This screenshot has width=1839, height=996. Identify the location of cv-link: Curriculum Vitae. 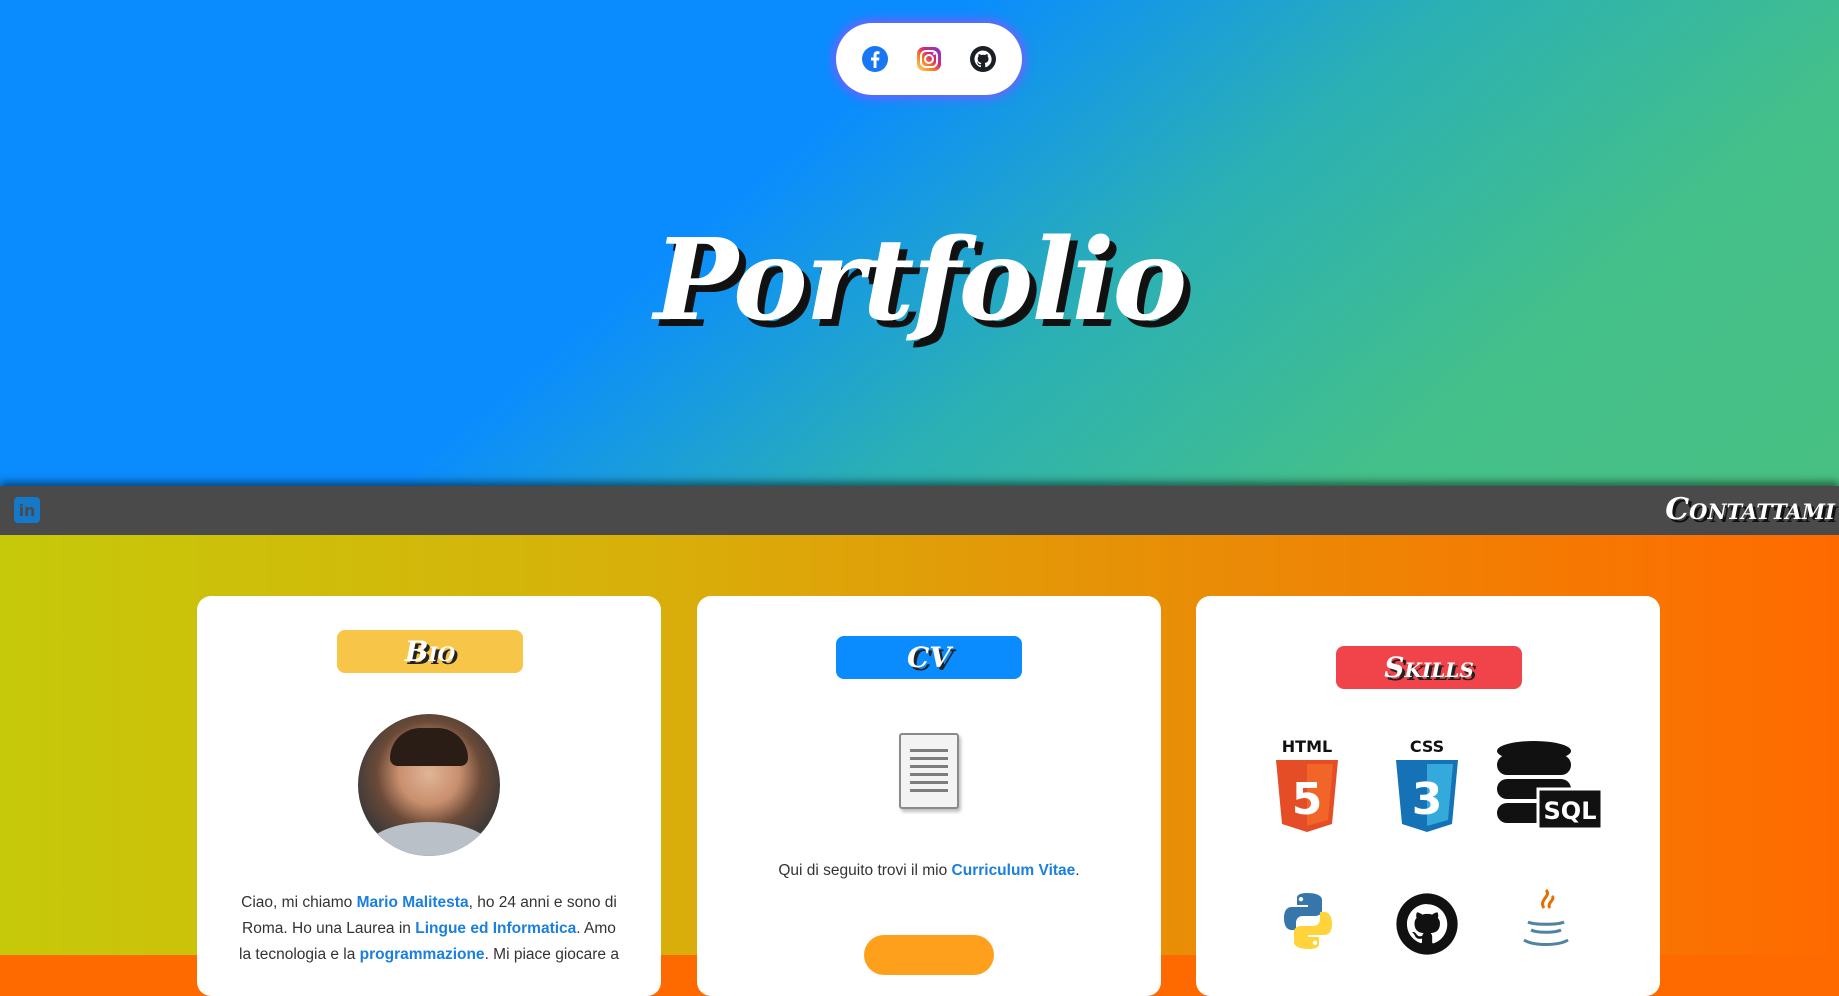
(1014, 870).